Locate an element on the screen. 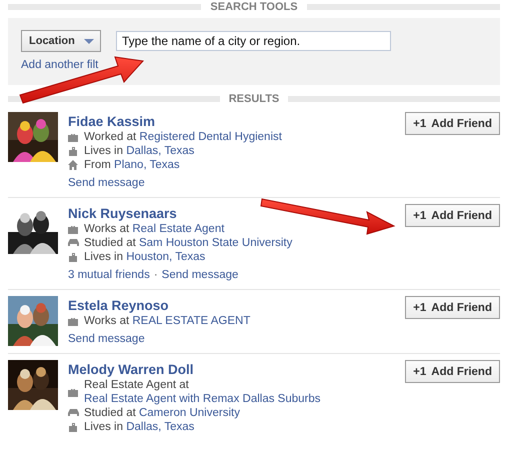  section-heading: SEARCH TOOLS is located at coordinates (254, 7).